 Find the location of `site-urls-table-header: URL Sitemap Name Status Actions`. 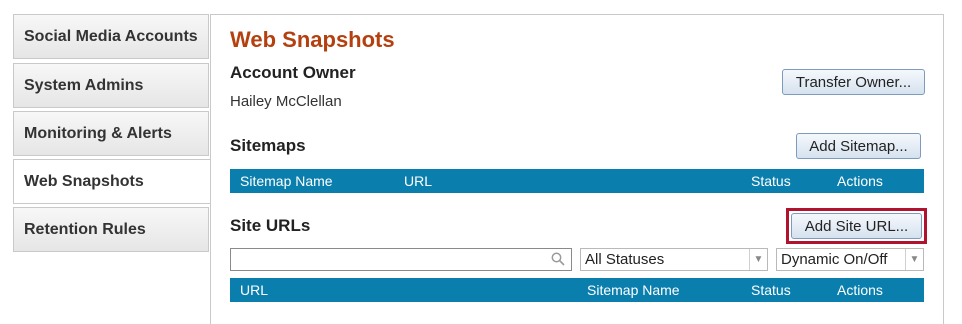

site-urls-table-header: URL Sitemap Name Status Actions is located at coordinates (577, 290).